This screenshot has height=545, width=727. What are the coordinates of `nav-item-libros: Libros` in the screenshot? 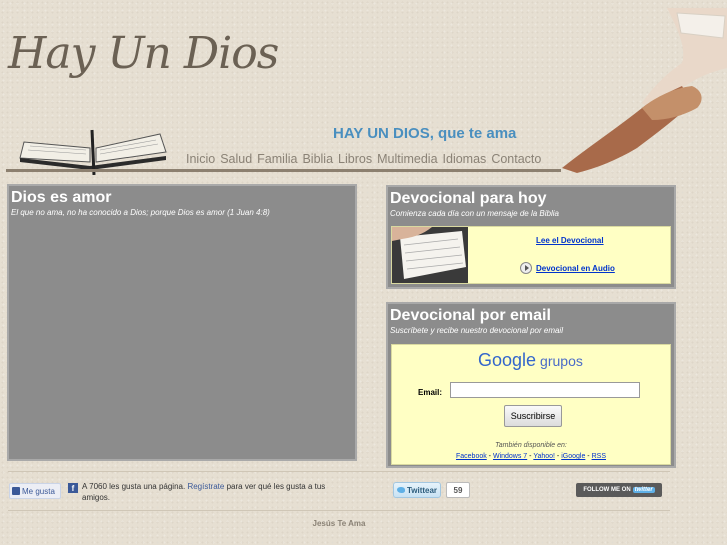 It's located at (355, 159).